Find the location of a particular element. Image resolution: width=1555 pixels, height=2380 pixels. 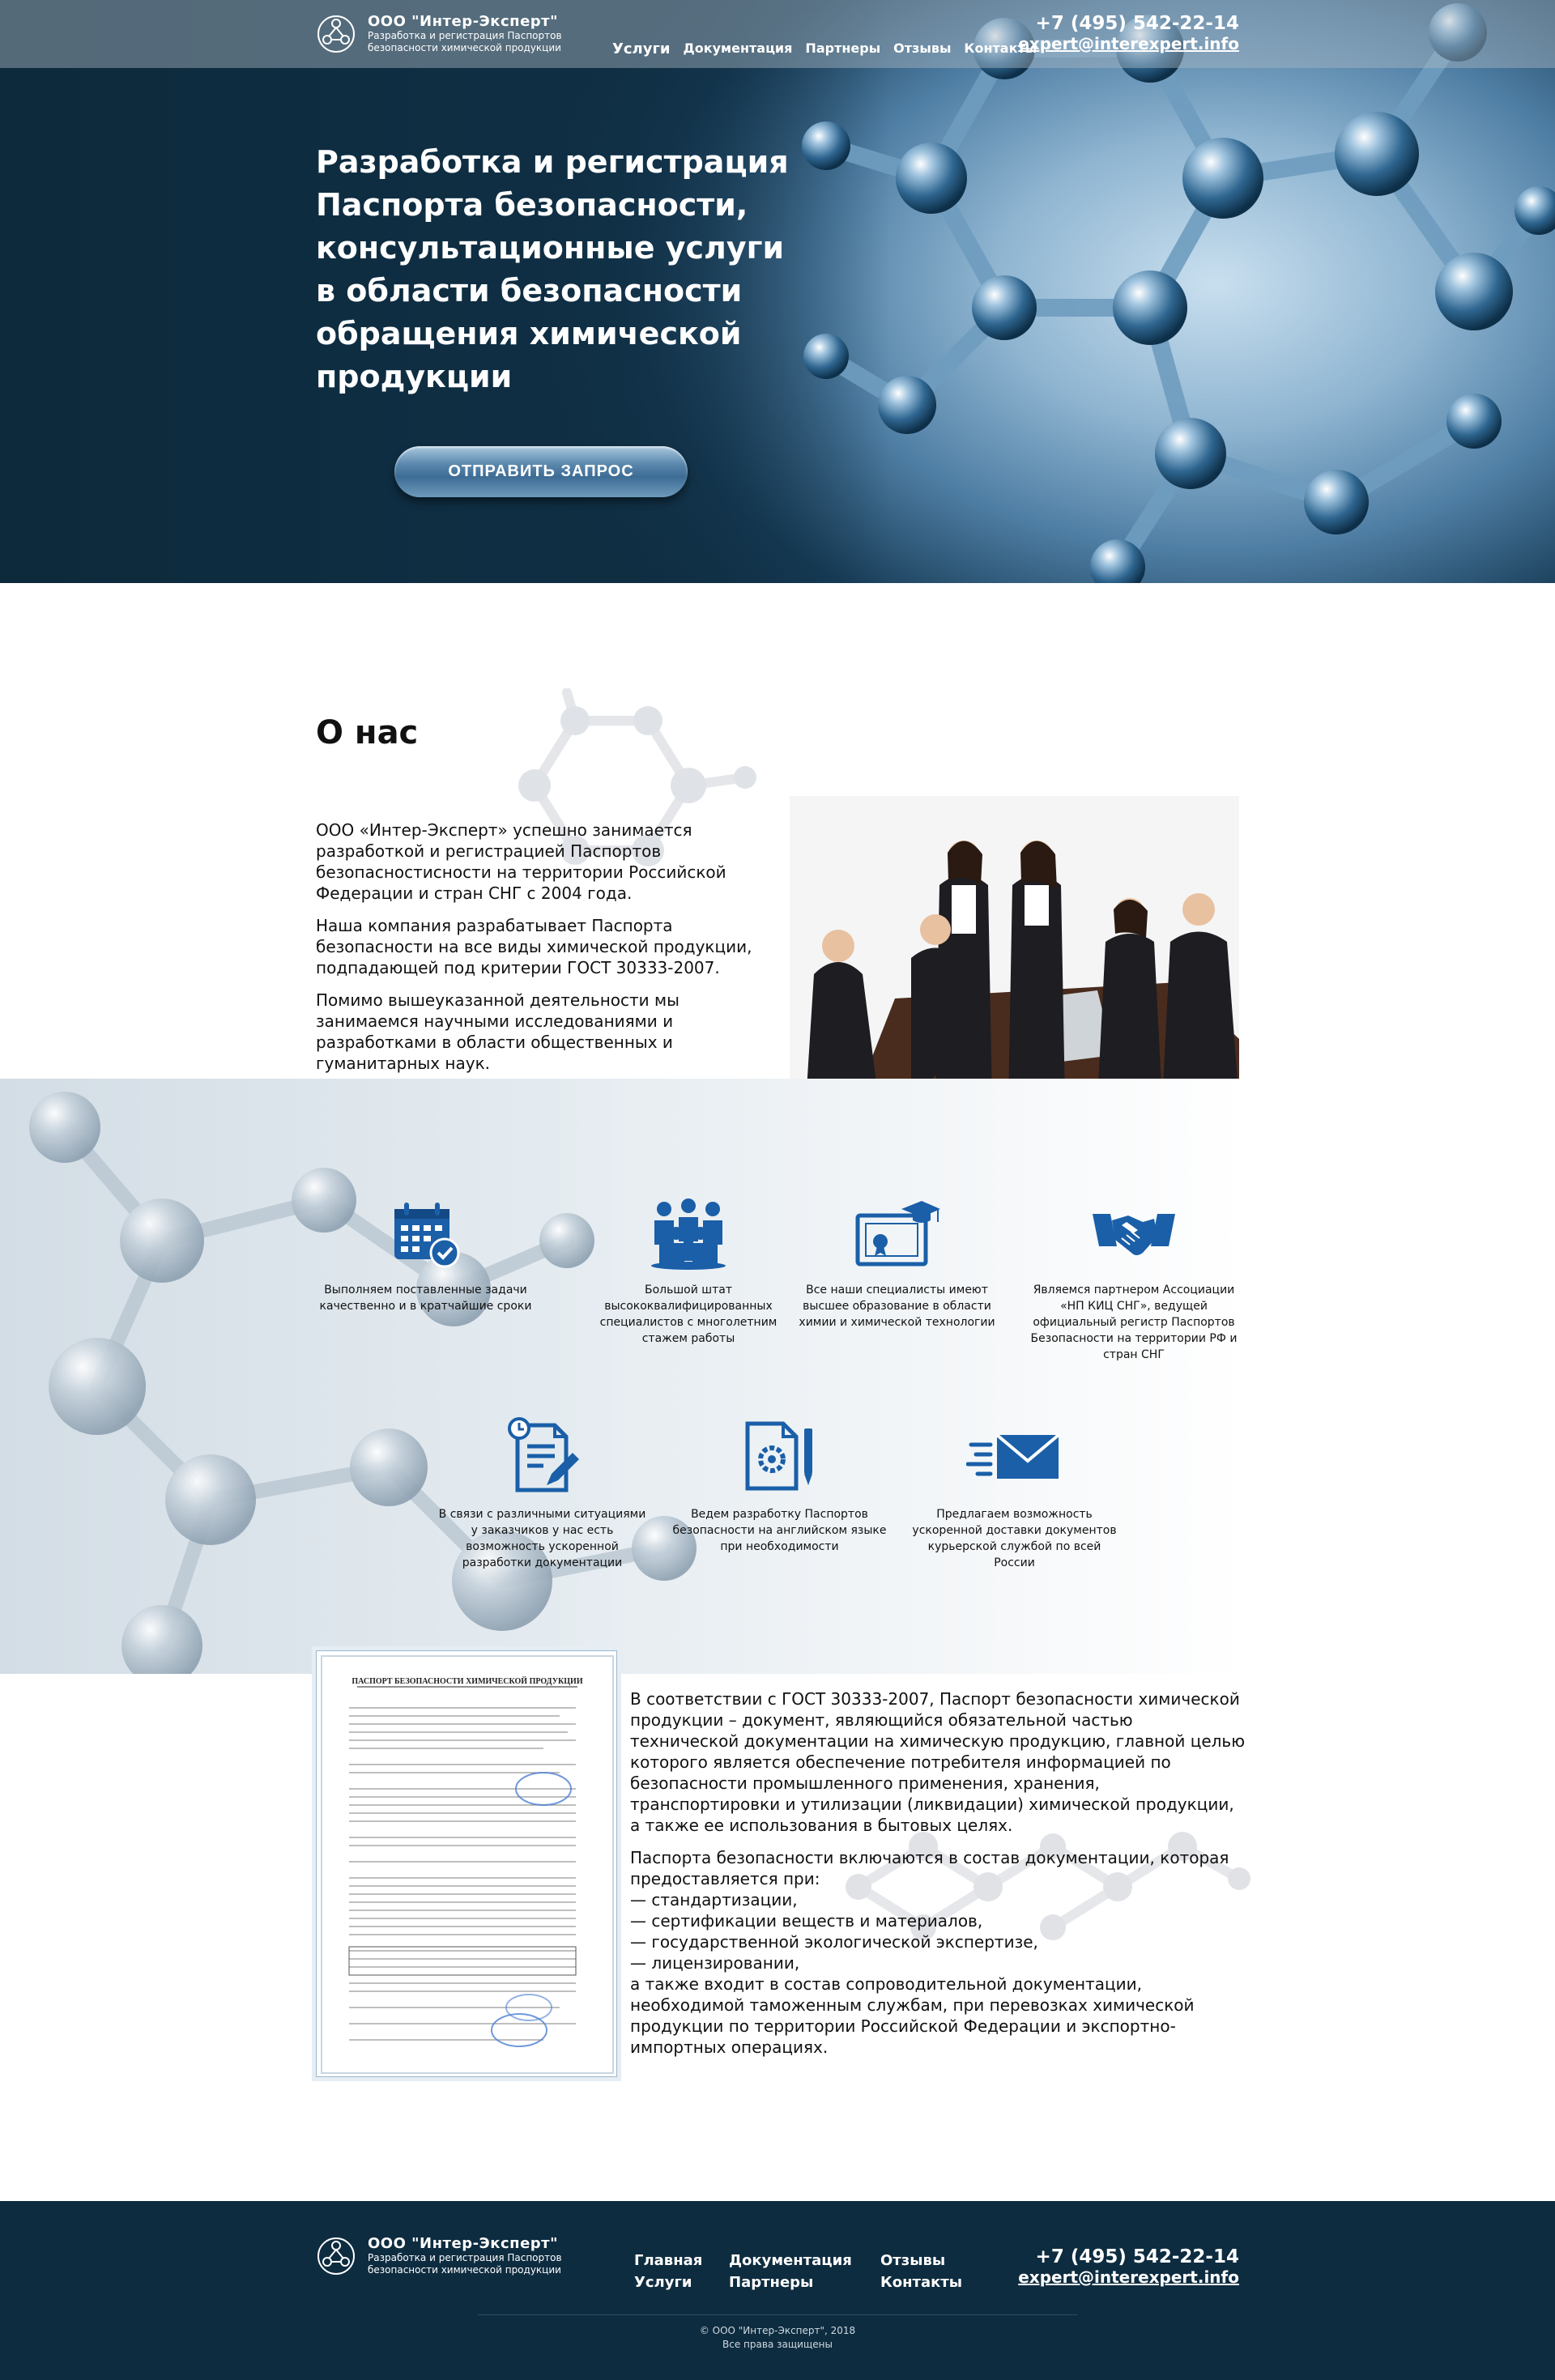

footer-nav-col-2: Документация Партнеры is located at coordinates (791, 2272).